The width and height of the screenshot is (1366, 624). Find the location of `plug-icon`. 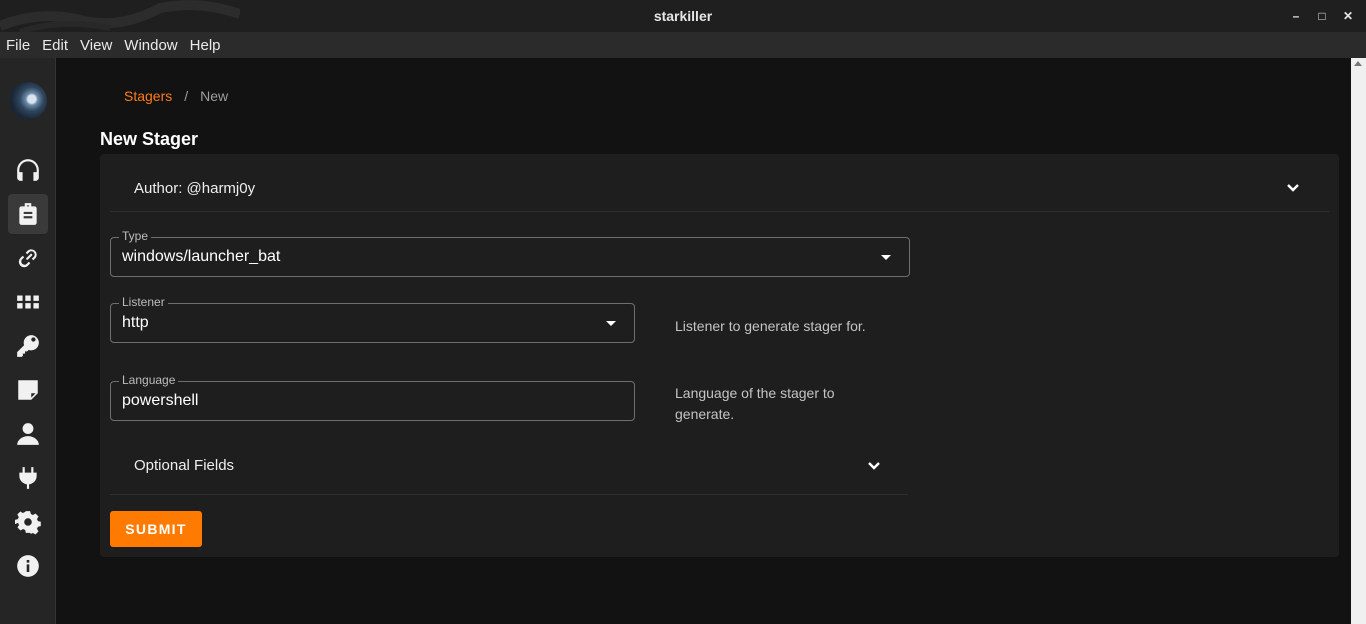

plug-icon is located at coordinates (28, 478).